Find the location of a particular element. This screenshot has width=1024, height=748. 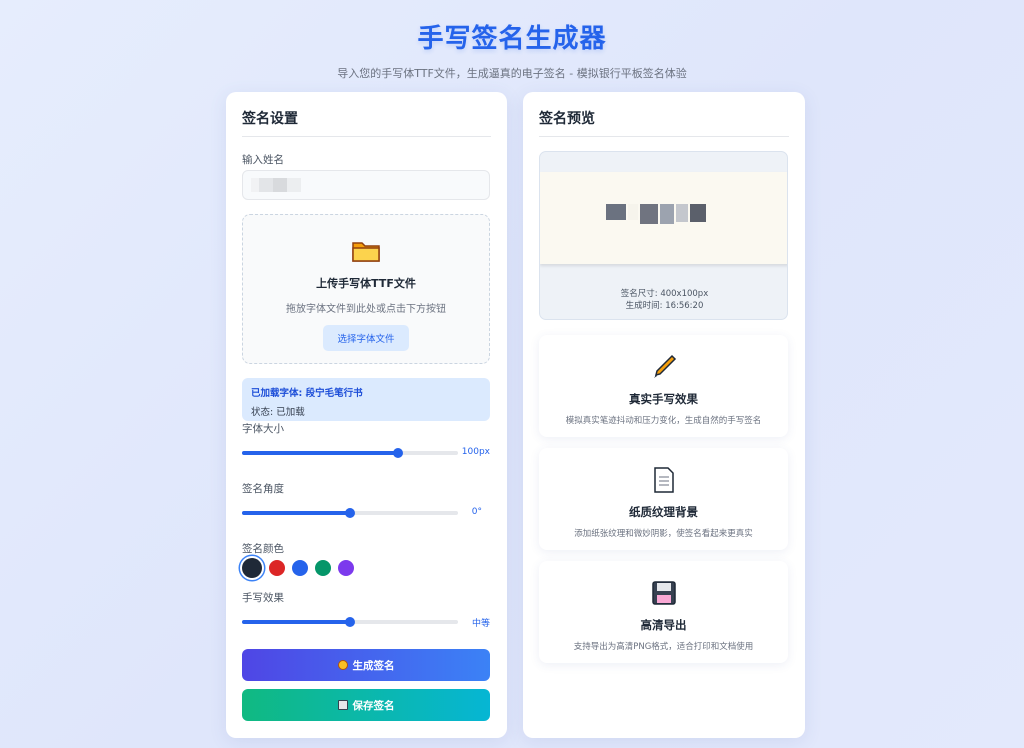

feature-title: 高清导出 is located at coordinates (663, 625).